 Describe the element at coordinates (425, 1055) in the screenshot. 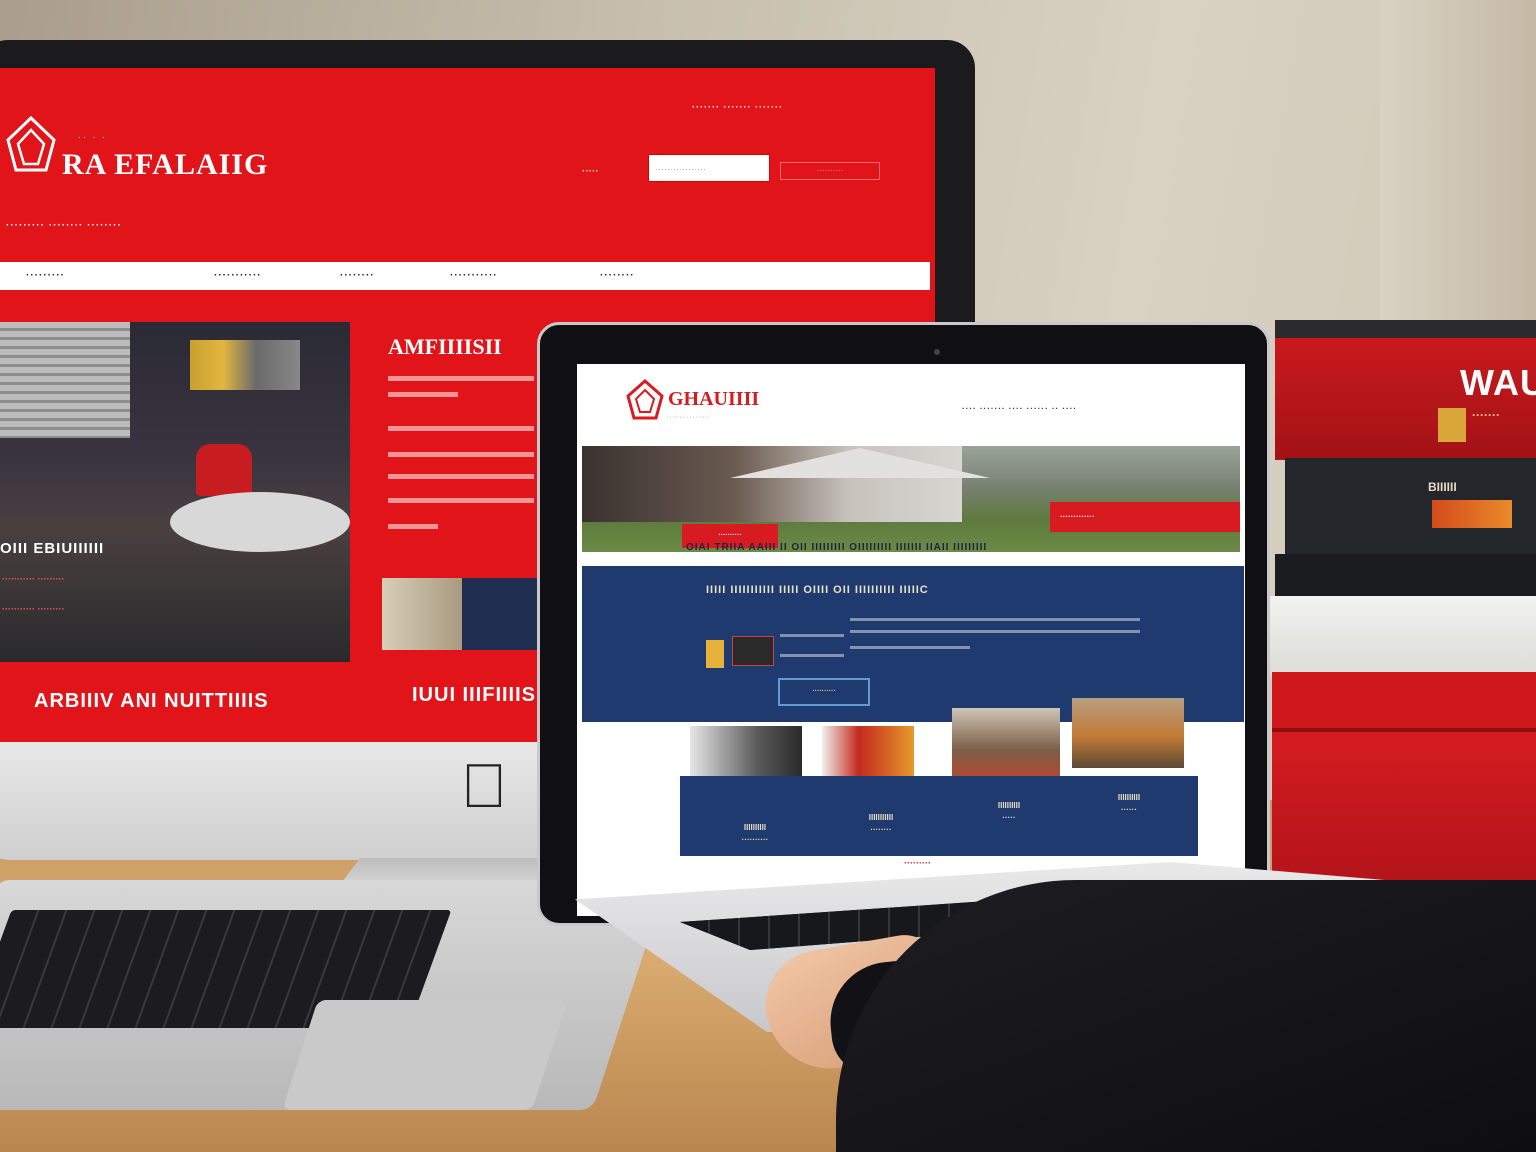

I see `left-trackpad` at that location.